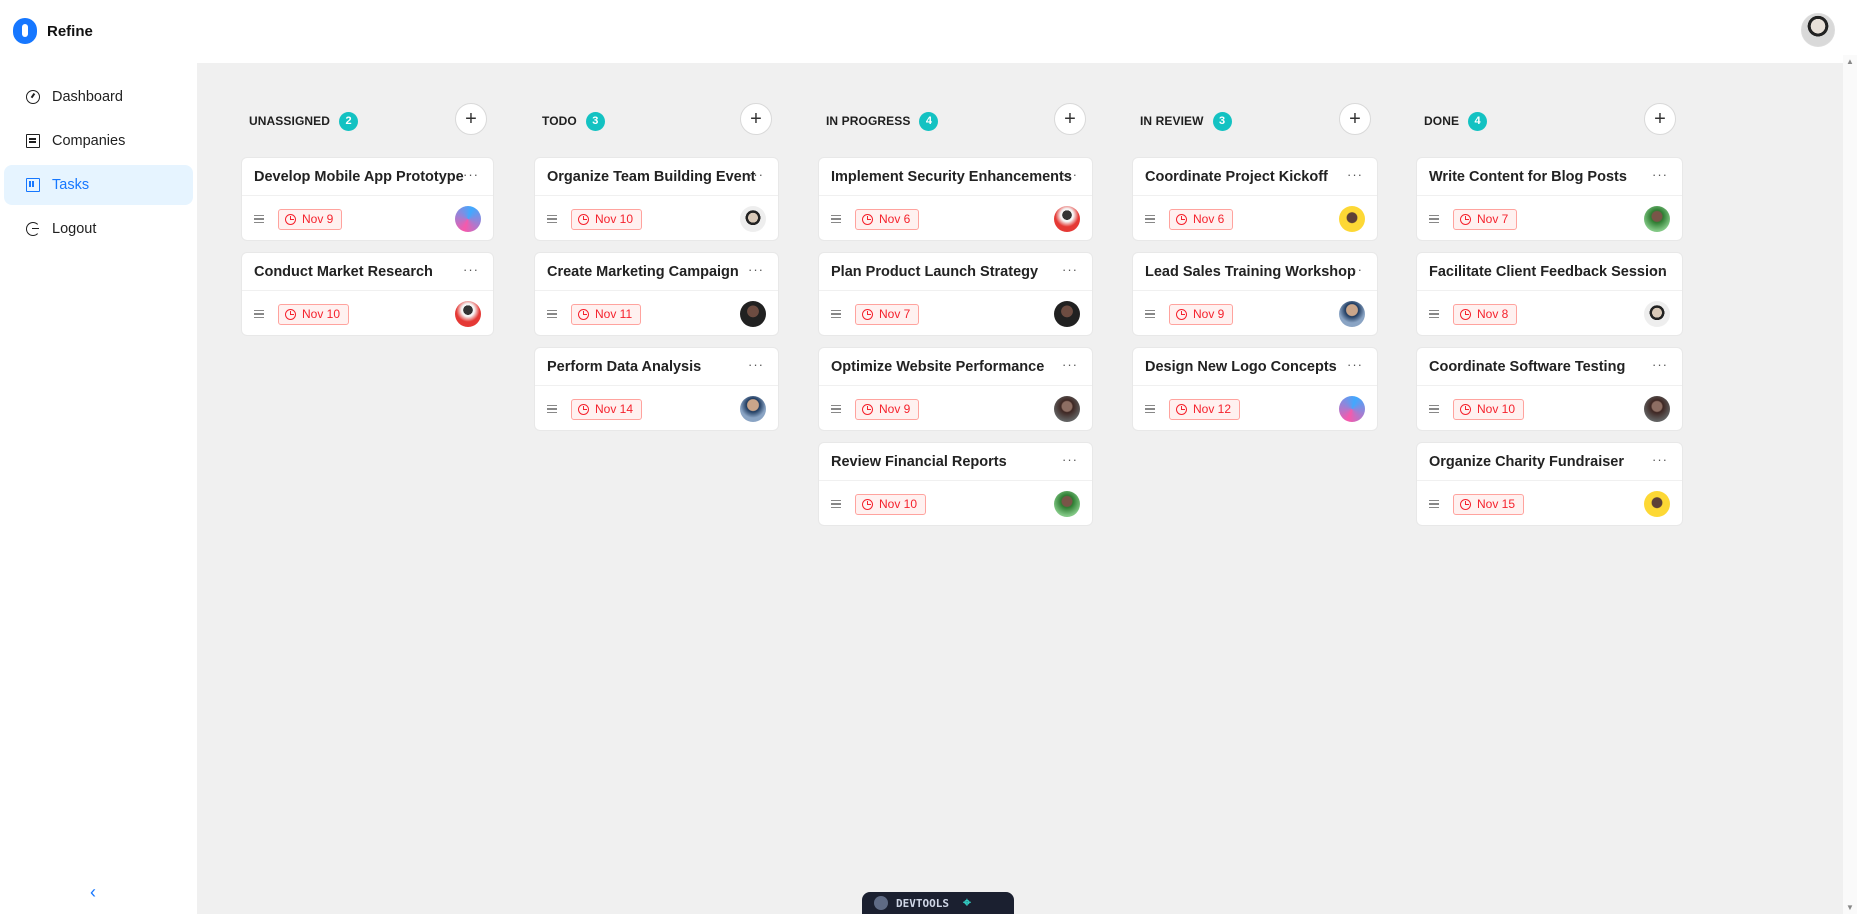 Image resolution: width=1857 pixels, height=914 pixels. I want to click on top-header: Refine, so click(928, 31).